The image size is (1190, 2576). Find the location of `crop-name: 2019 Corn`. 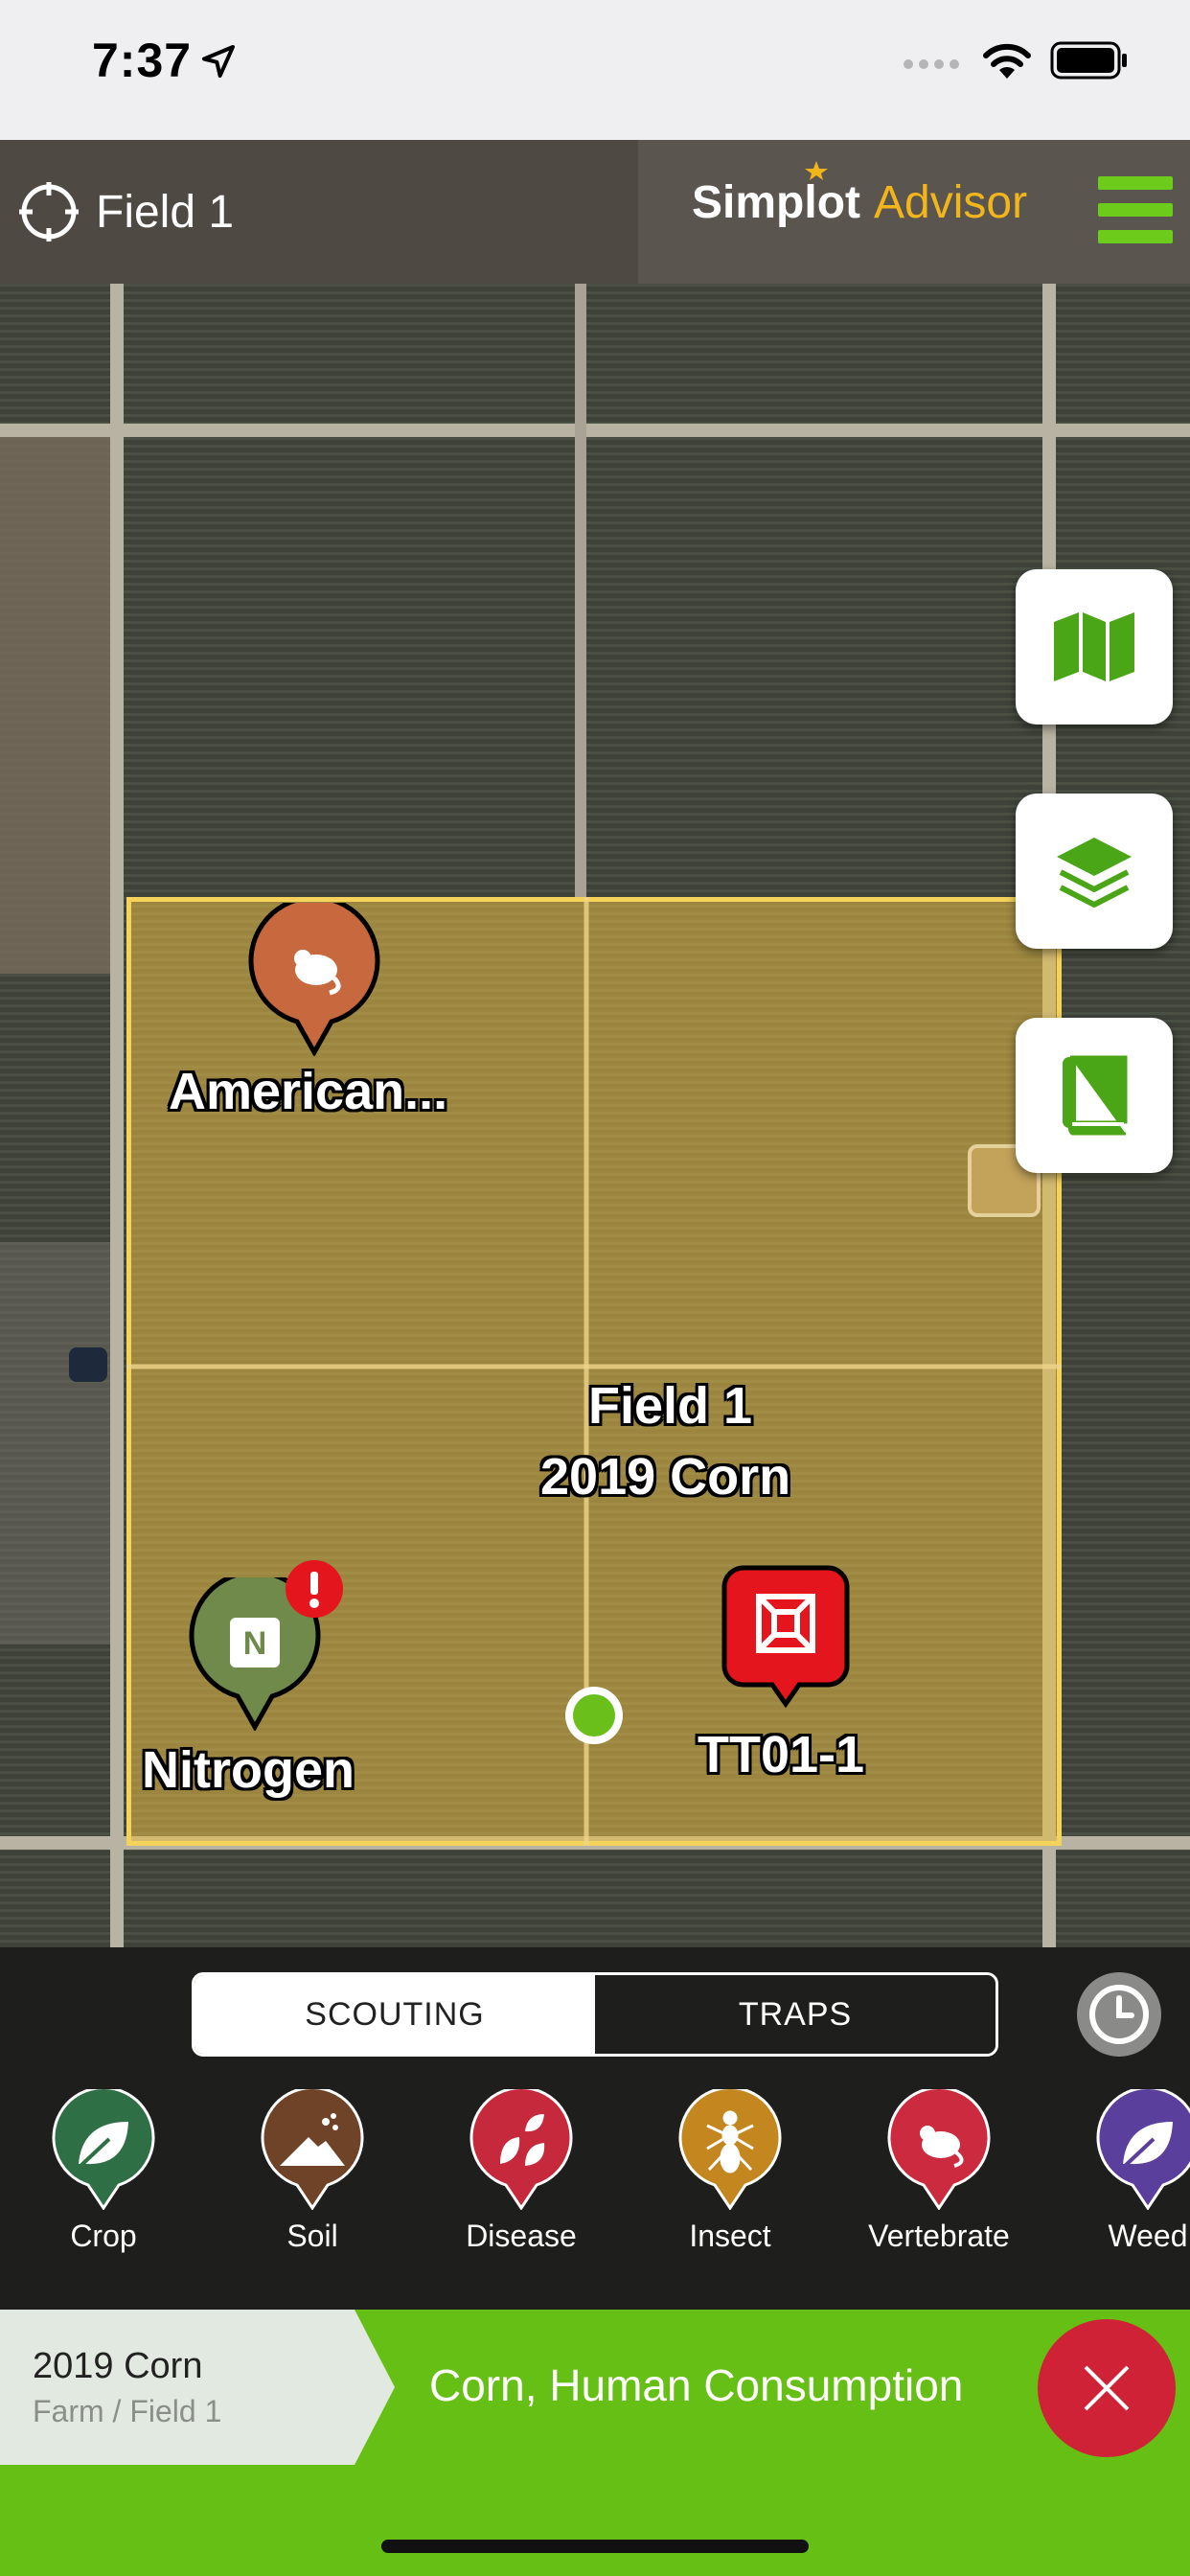

crop-name: 2019 Corn is located at coordinates (118, 2366).